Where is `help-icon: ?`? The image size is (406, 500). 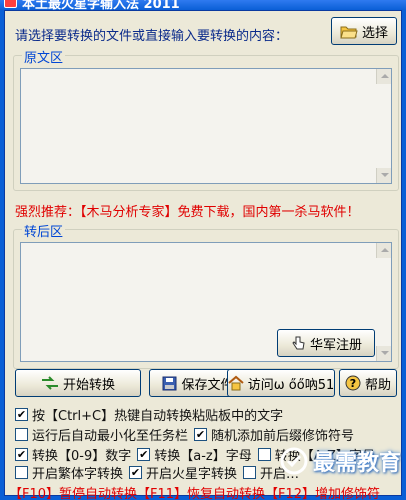
help-icon: ? is located at coordinates (353, 383).